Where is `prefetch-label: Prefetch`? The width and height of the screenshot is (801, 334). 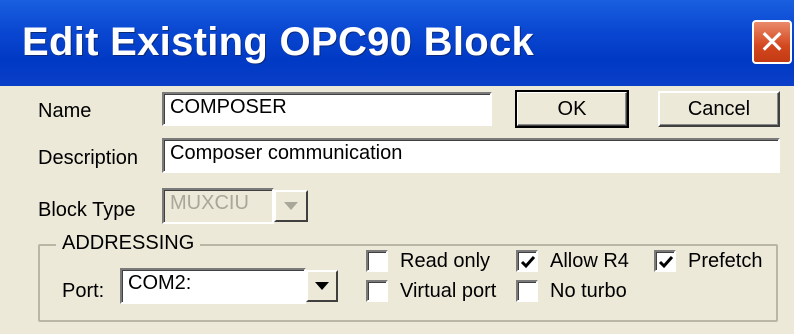
prefetch-label: Prefetch is located at coordinates (725, 261).